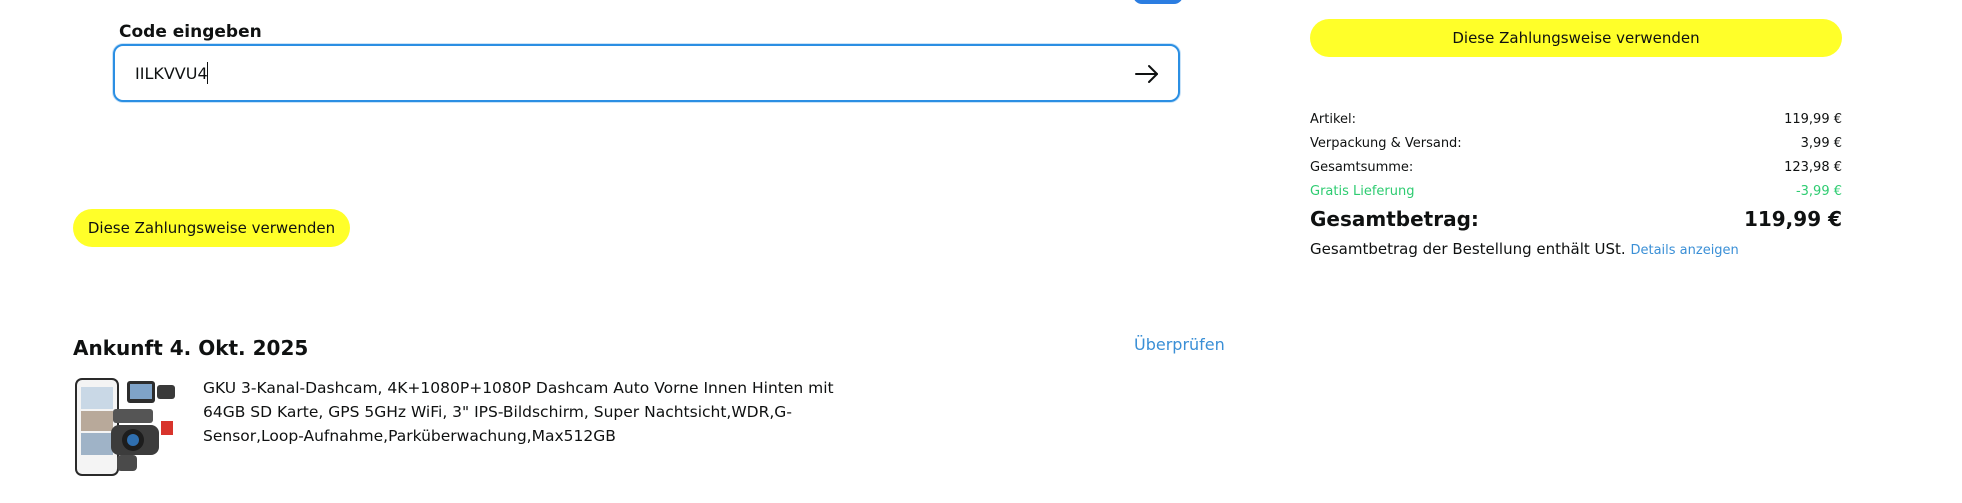 Image resolution: width=1962 pixels, height=503 pixels. What do you see at coordinates (1818, 191) in the screenshot?
I see `summary-value: -3,99 €` at bounding box center [1818, 191].